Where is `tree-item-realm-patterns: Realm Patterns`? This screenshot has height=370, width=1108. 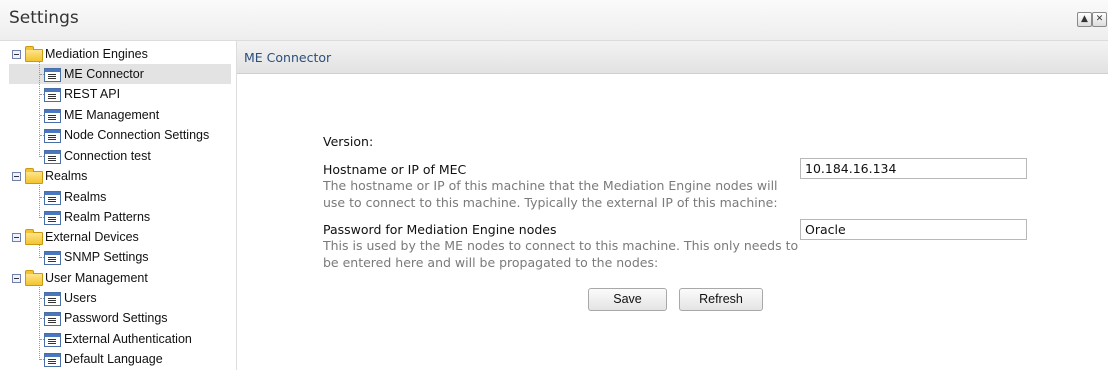
tree-item-realm-patterns: Realm Patterns is located at coordinates (118, 217).